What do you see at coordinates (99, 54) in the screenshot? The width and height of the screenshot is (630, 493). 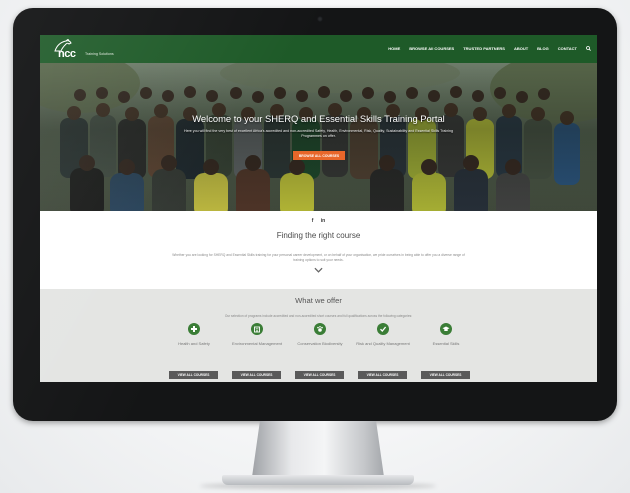 I see `logo-subtitle: Training Solutions` at bounding box center [99, 54].